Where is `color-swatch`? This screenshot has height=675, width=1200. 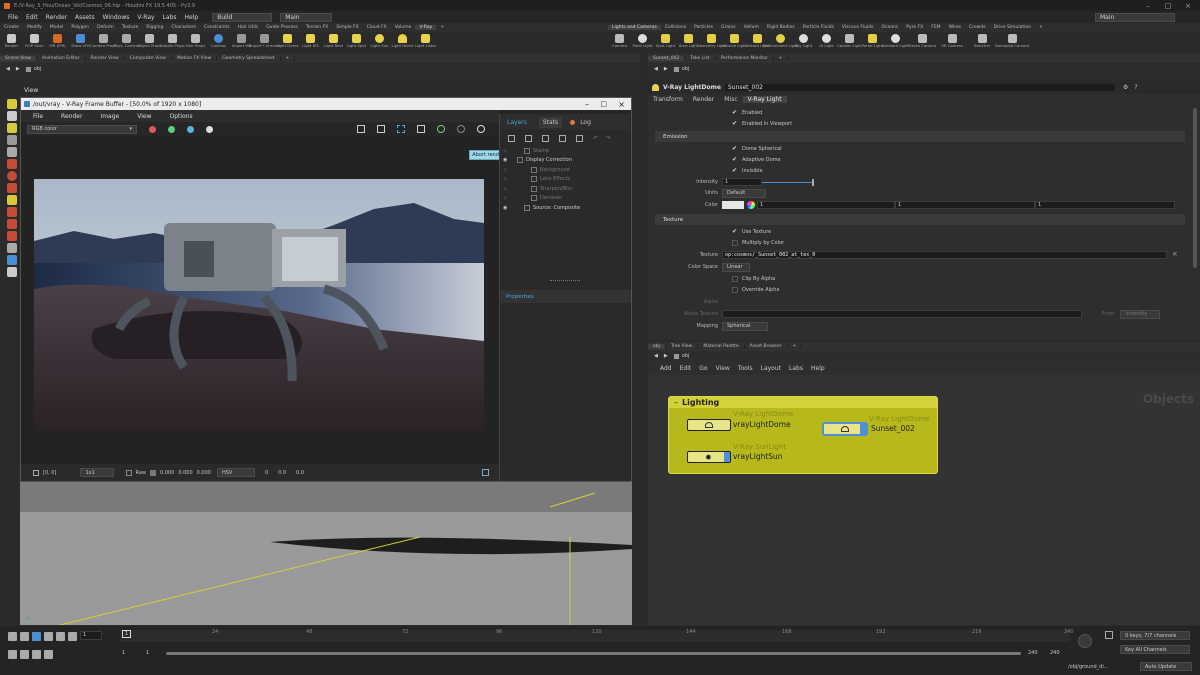 color-swatch is located at coordinates (733, 205).